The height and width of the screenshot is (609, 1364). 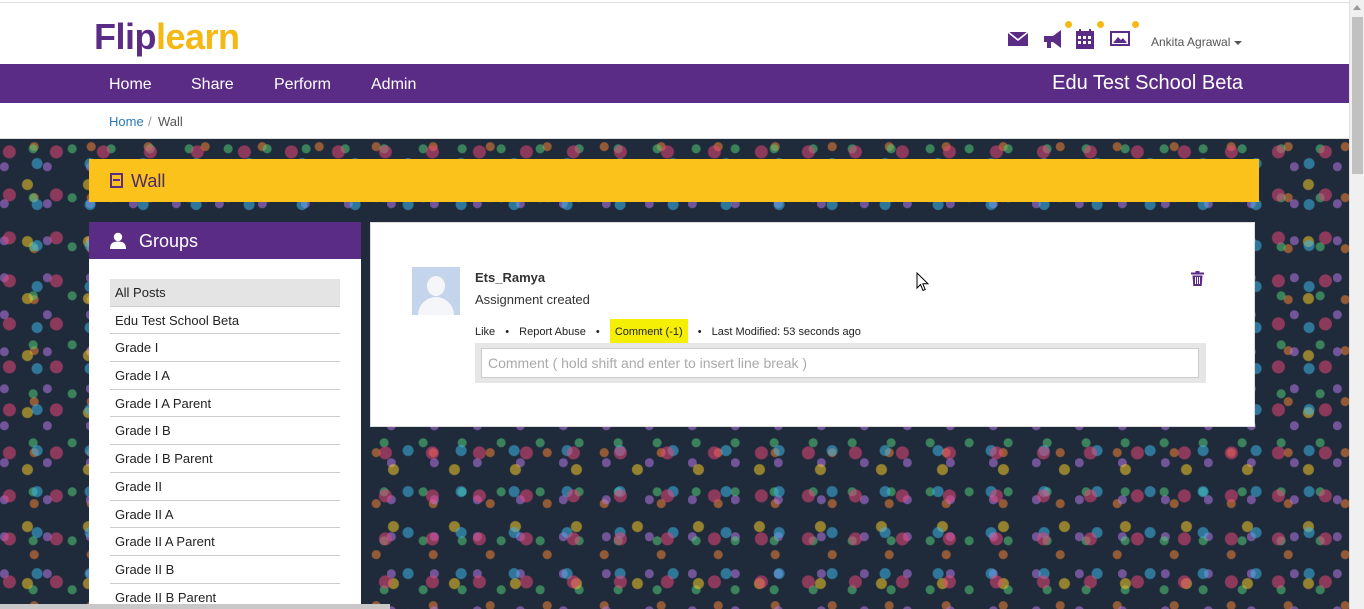 What do you see at coordinates (436, 306) in the screenshot?
I see `avatar-body-shape` at bounding box center [436, 306].